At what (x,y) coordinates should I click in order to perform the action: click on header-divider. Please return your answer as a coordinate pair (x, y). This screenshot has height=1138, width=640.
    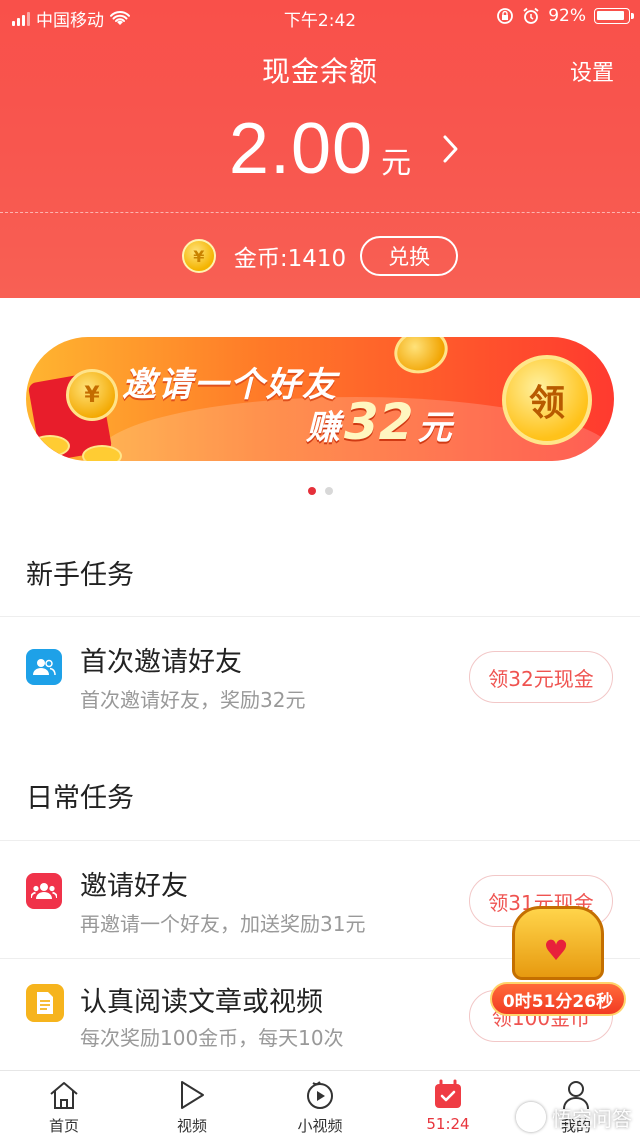
    Looking at the image, I should click on (320, 212).